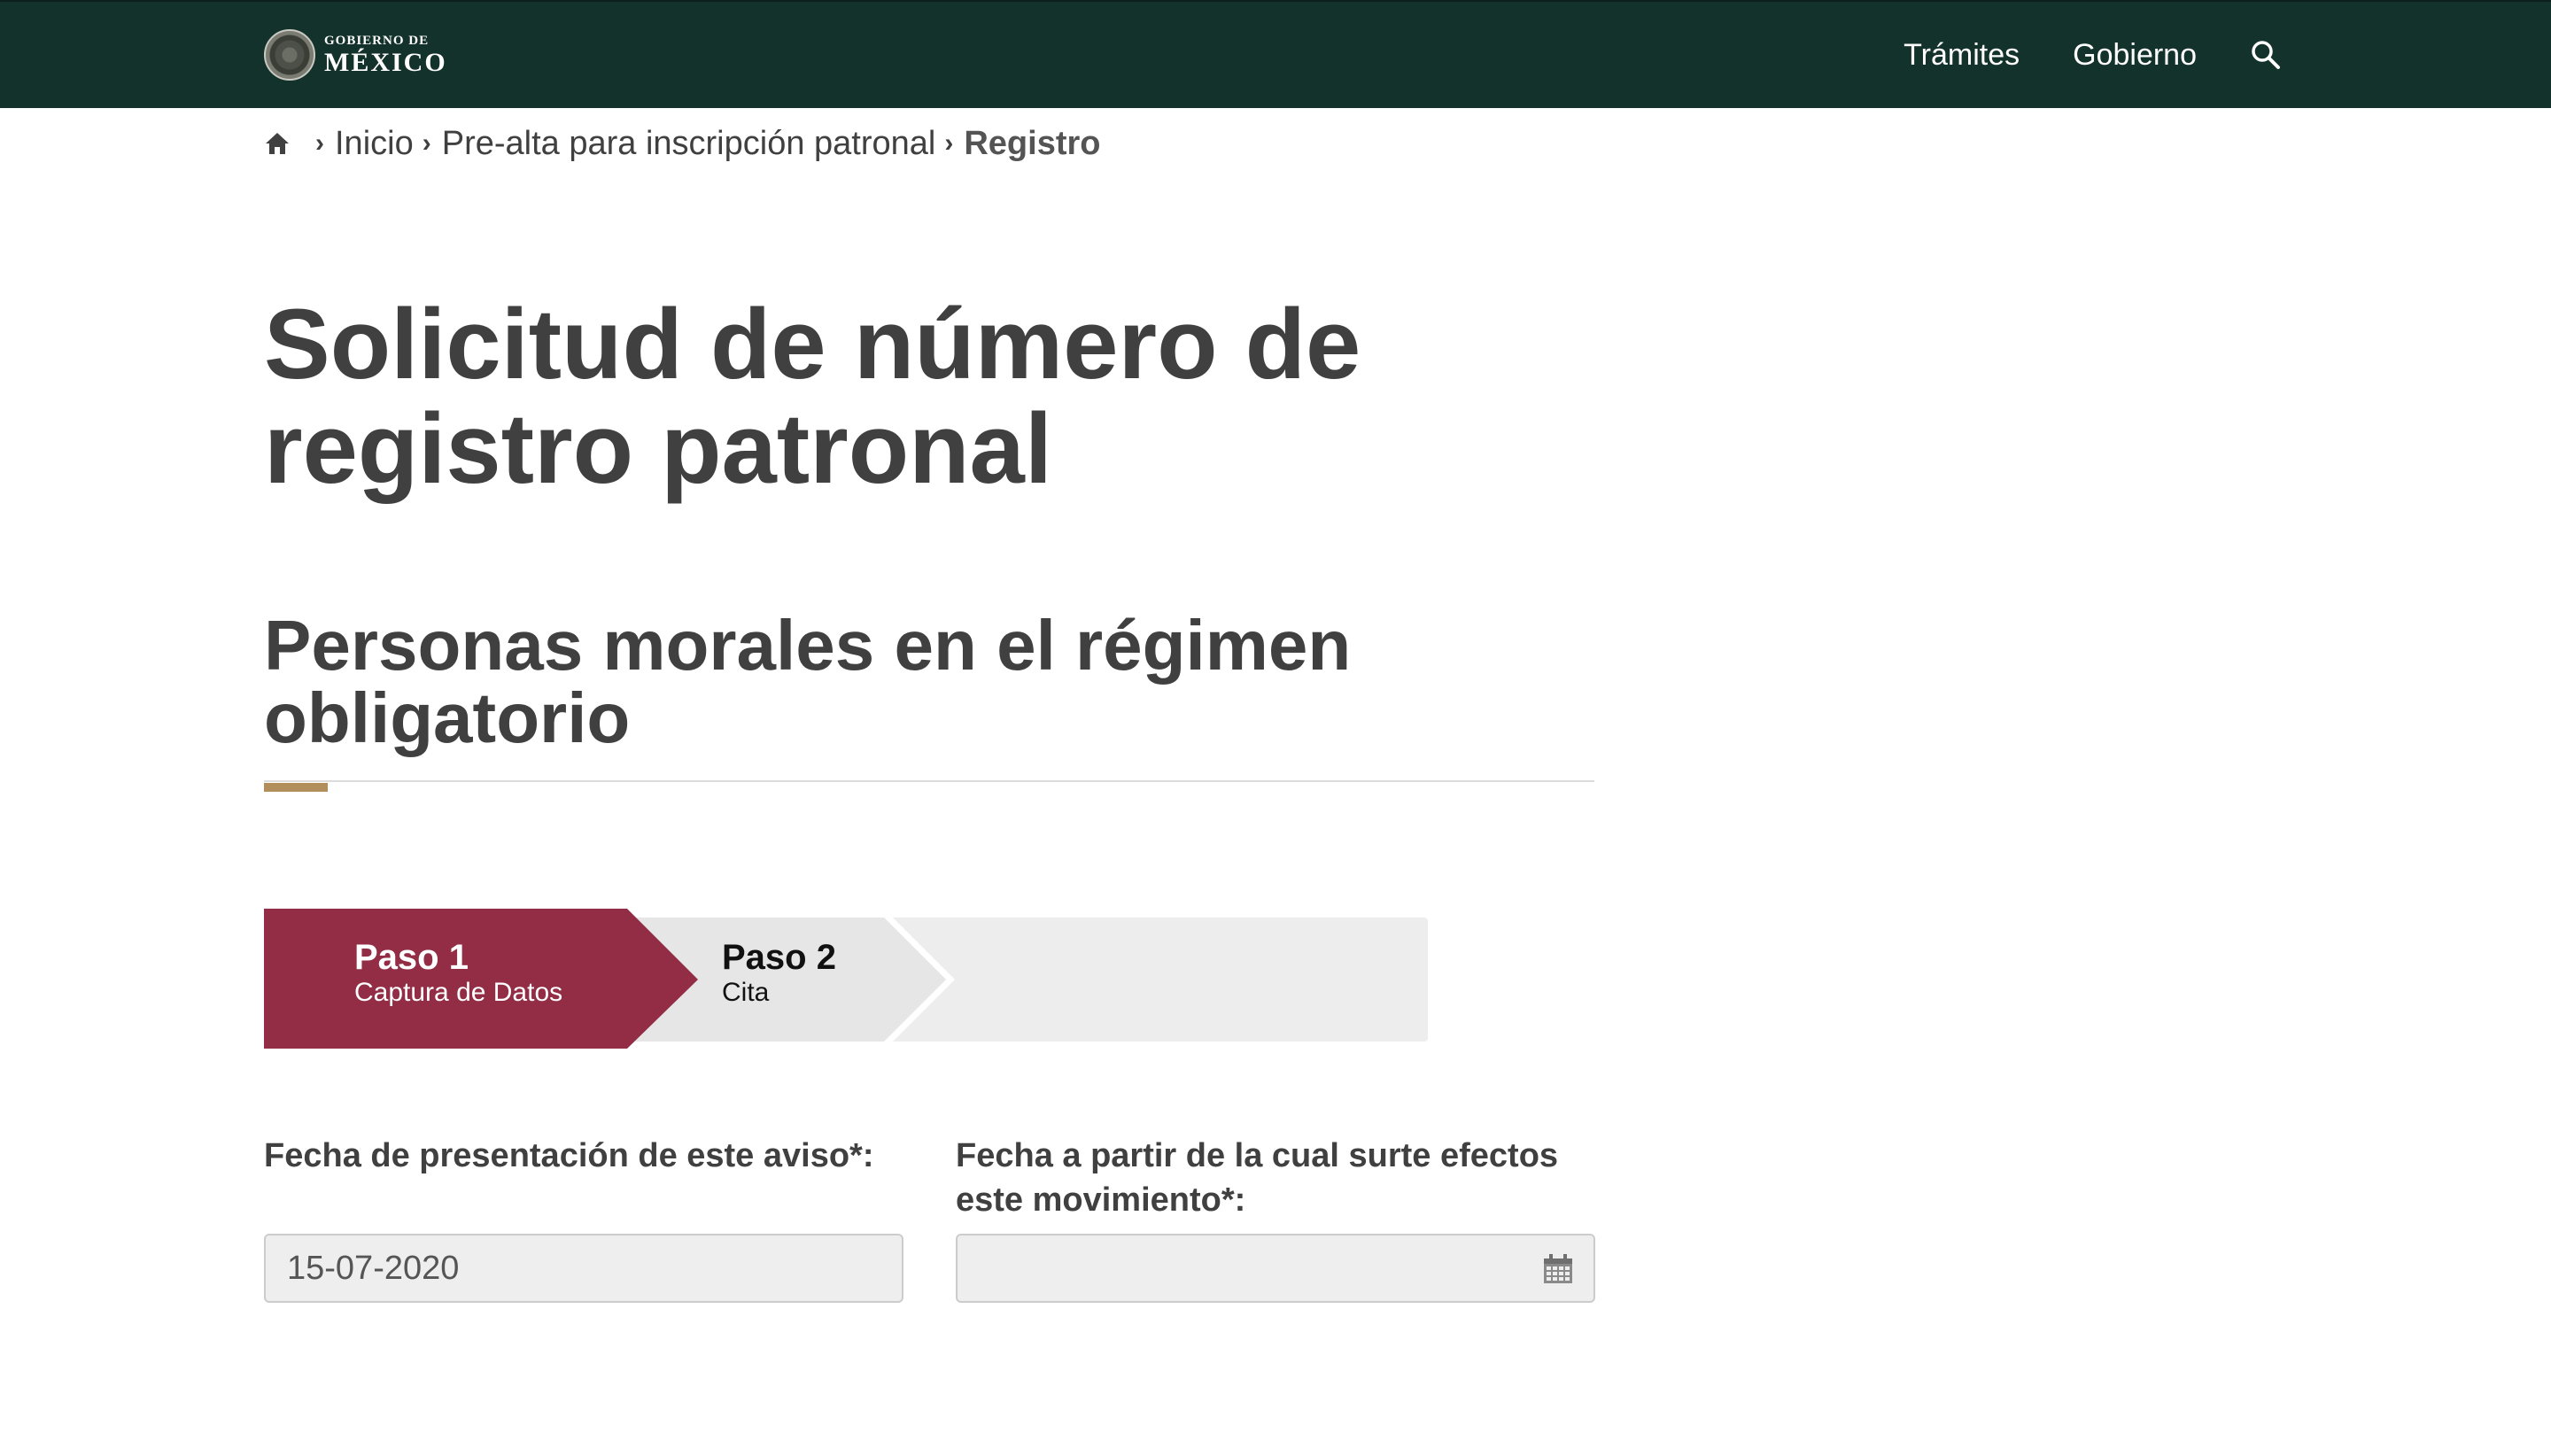 This screenshot has height=1456, width=2551. Describe the element at coordinates (1257, 1155) in the screenshot. I see `fecha-efectos-label-line1: Fecha a partir de la cual surte efectos` at that location.